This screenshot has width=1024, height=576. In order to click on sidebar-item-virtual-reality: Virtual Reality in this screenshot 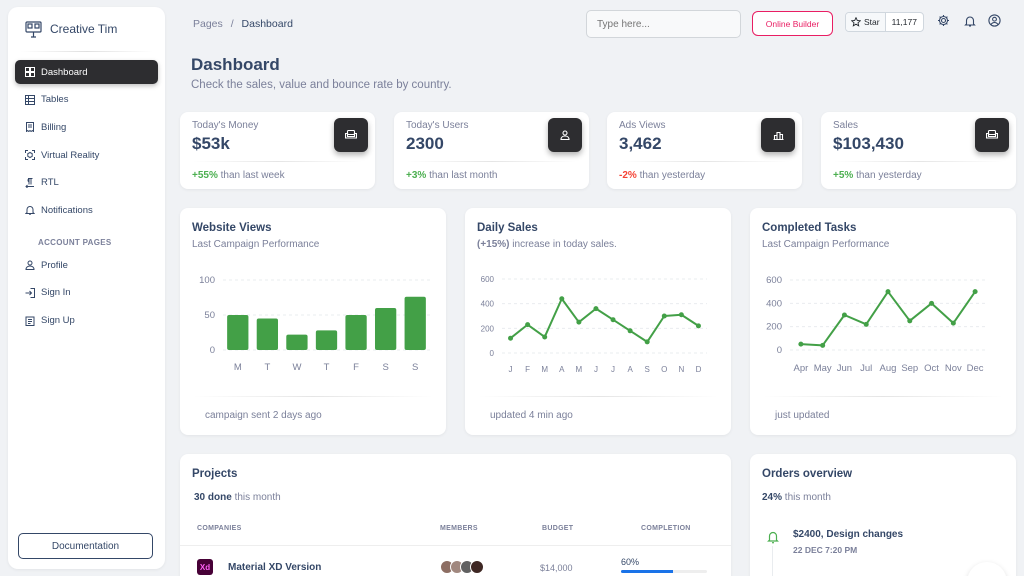, I will do `click(86, 155)`.